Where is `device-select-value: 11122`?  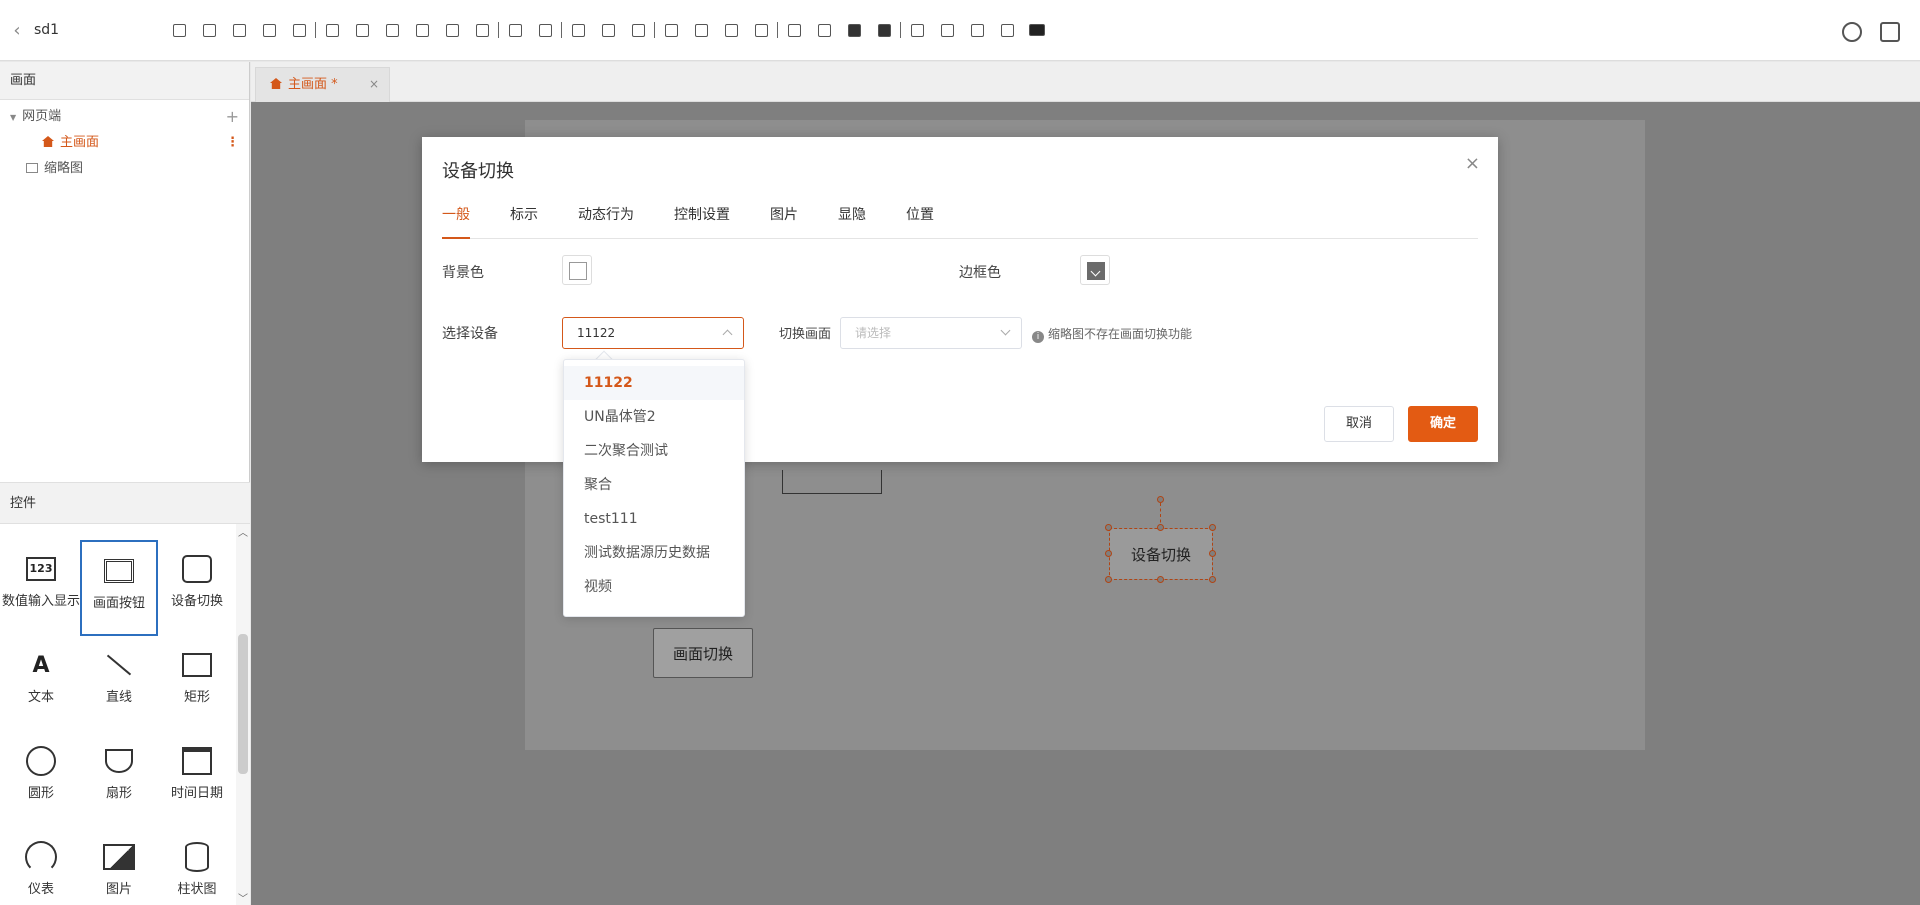
device-select-value: 11122 is located at coordinates (596, 333).